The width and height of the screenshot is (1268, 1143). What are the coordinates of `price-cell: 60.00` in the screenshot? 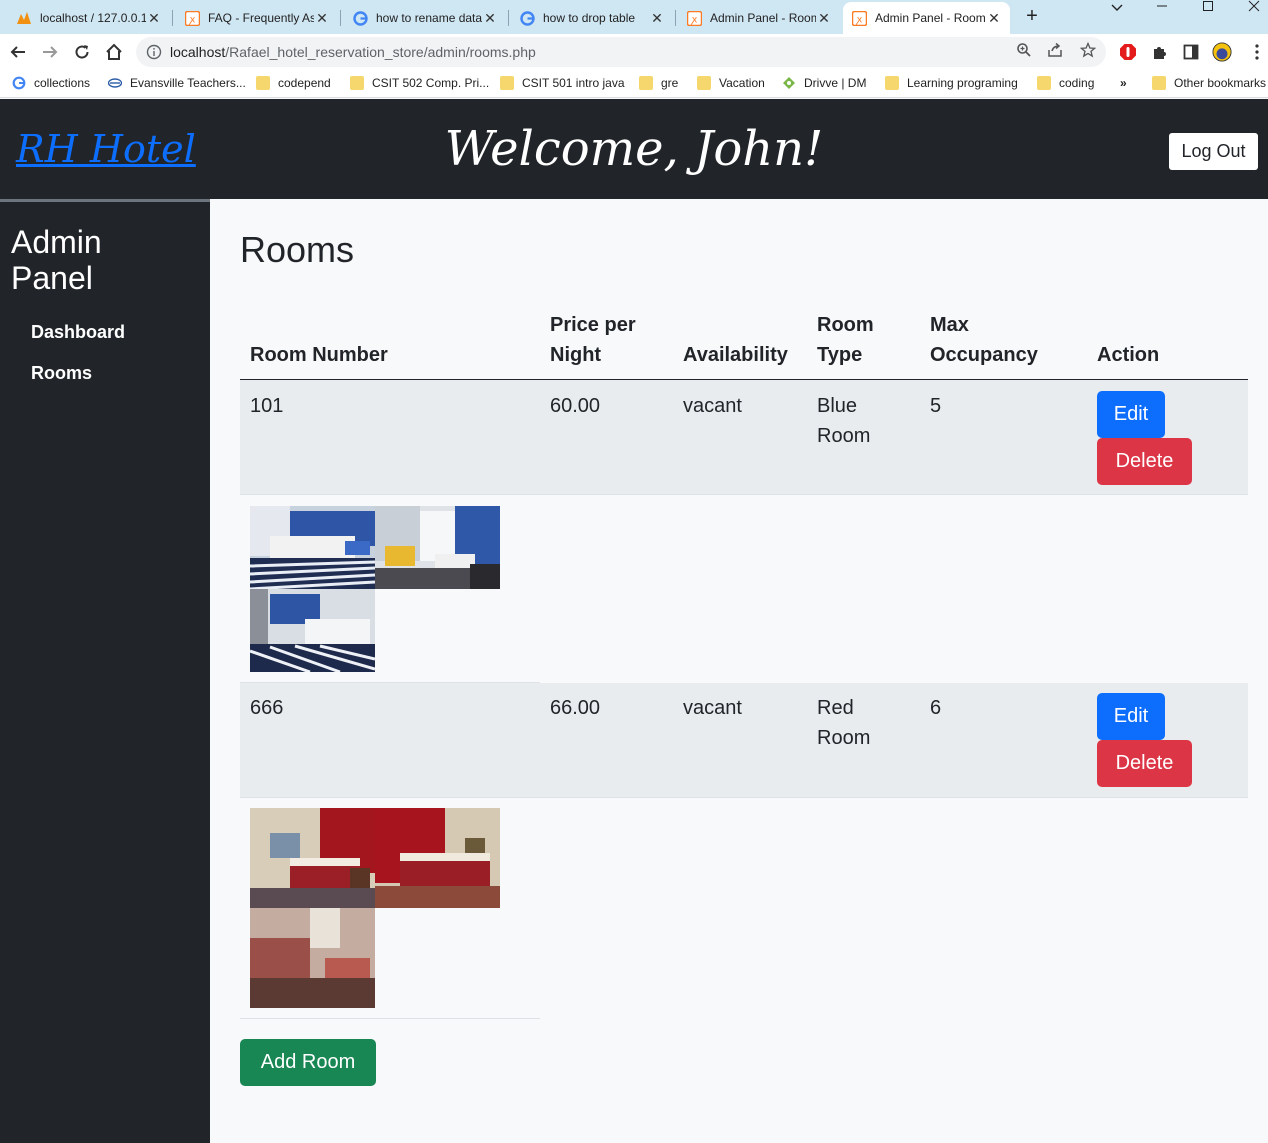 It's located at (575, 406).